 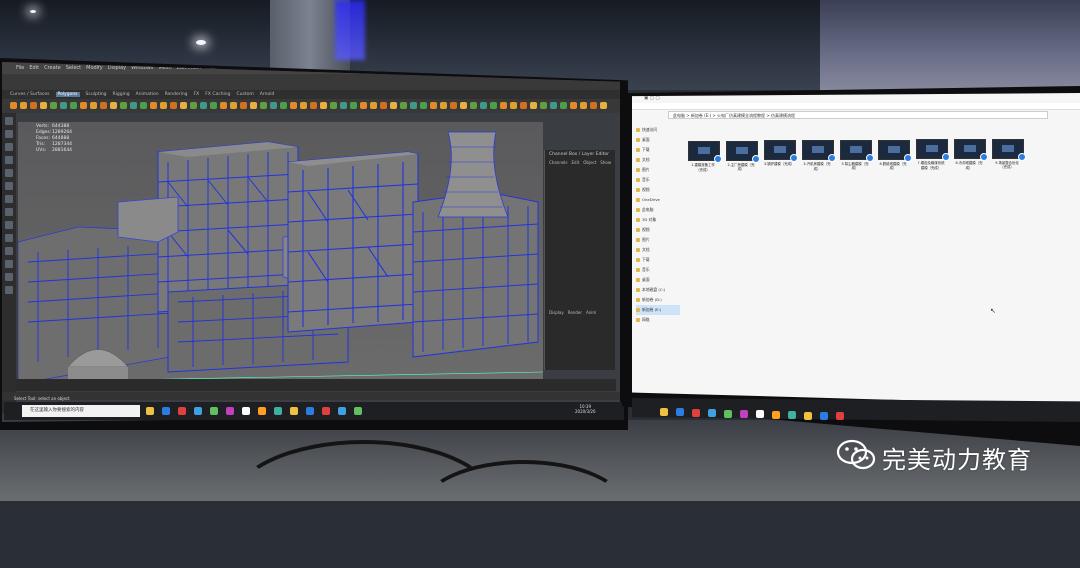 I want to click on nav-item: 新加卷 (D:), so click(x=658, y=300).